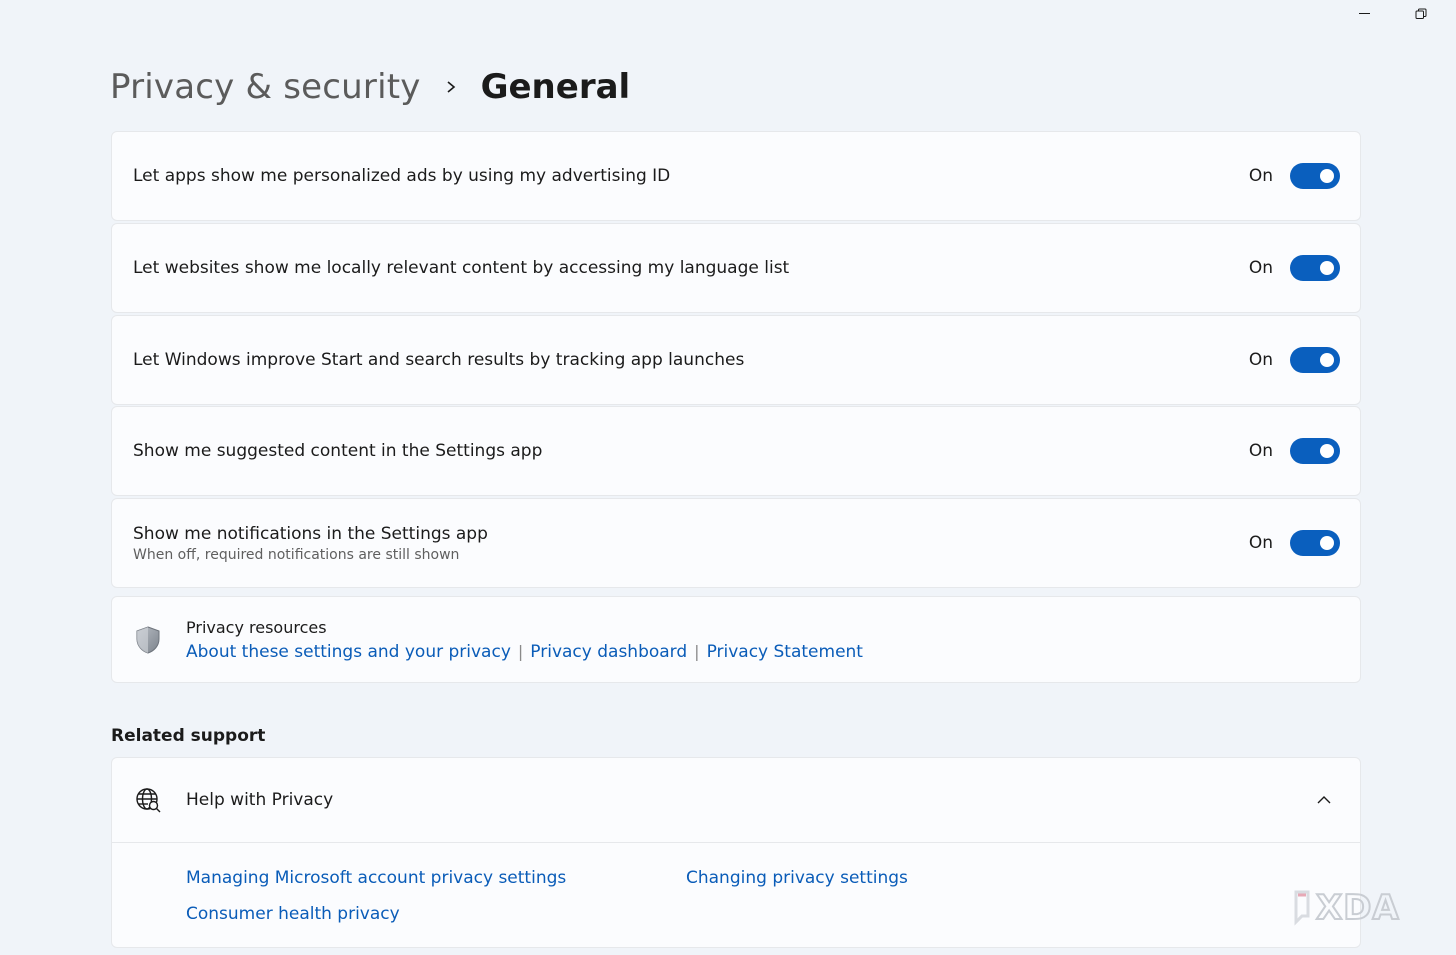  I want to click on breadcrumb: Privacy & security General, so click(370, 87).